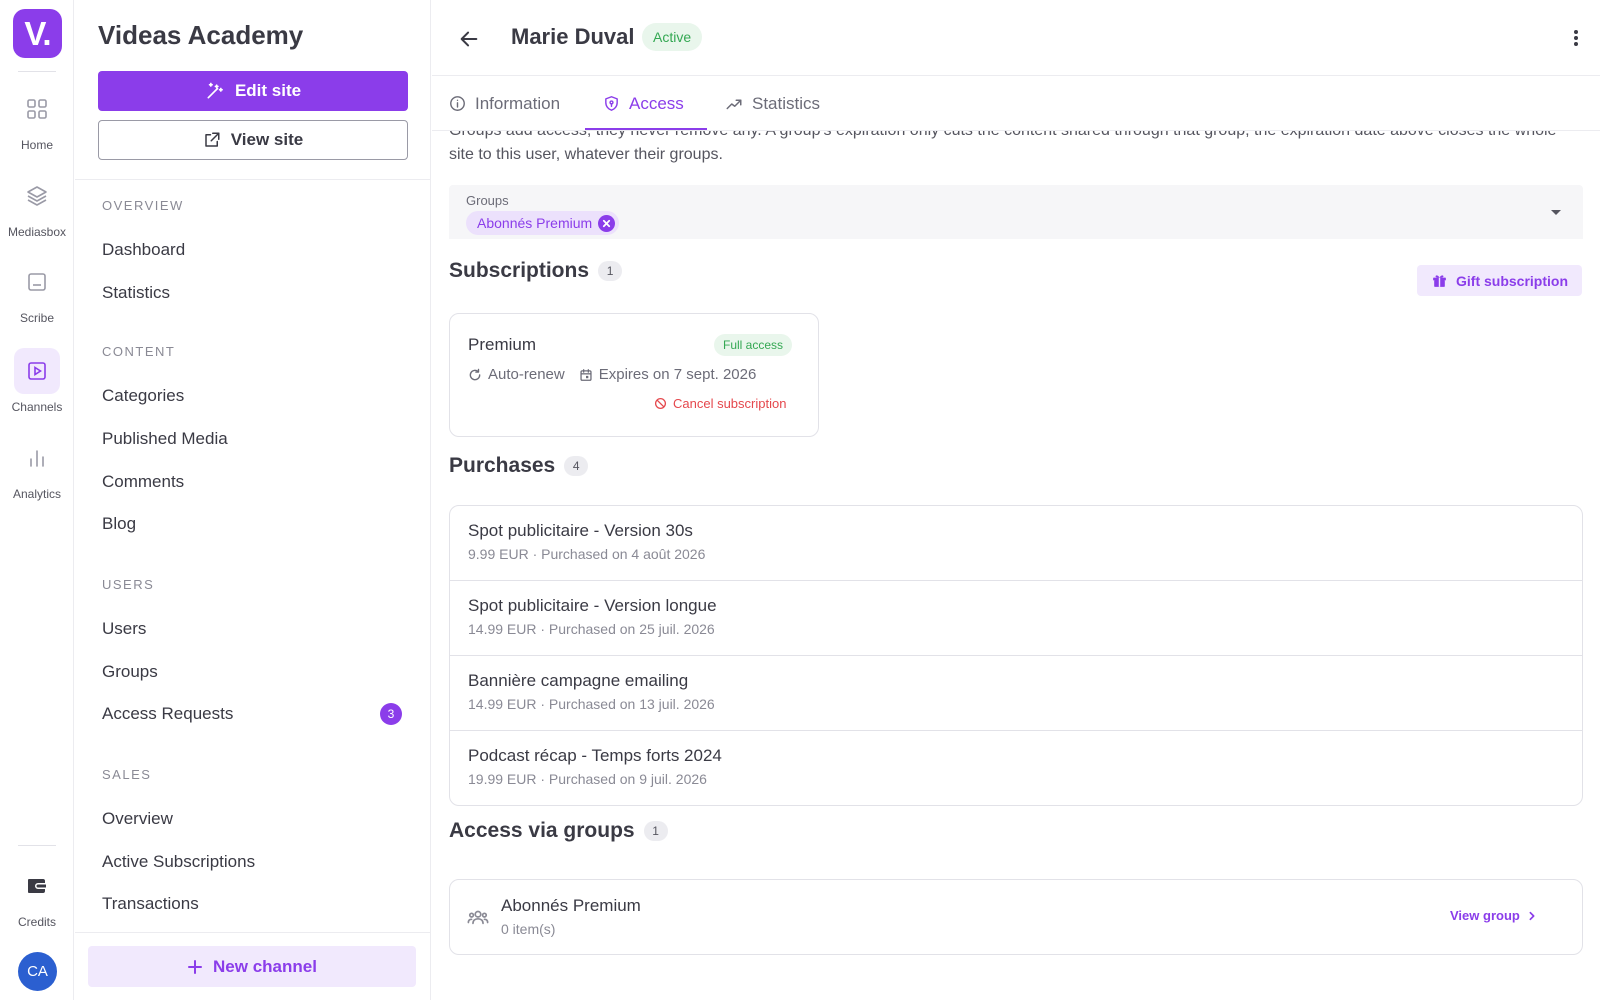  Describe the element at coordinates (573, 36) in the screenshot. I see `user-name: Marie Duval` at that location.